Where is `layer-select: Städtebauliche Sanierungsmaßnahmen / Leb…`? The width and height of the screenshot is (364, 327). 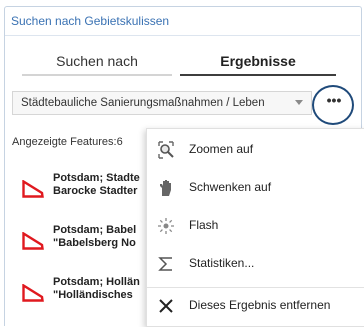 layer-select: Städtebauliche Sanierungsmaßnahmen / Leb… is located at coordinates (162, 103).